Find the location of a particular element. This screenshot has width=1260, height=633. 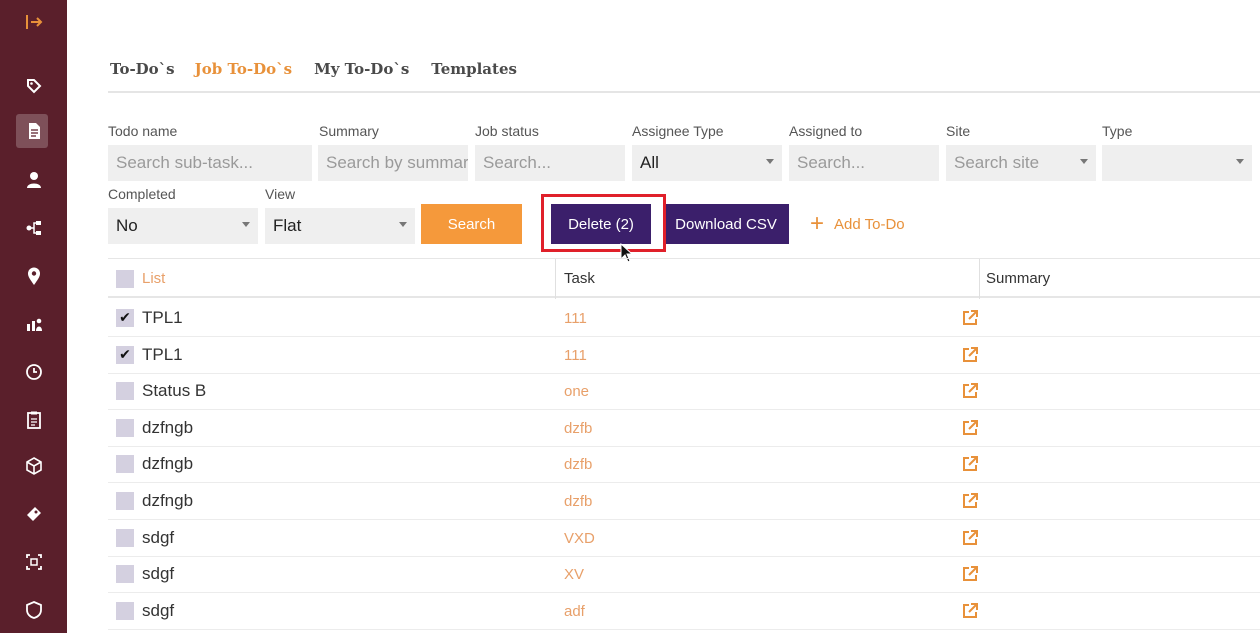

add-todo-button: + Add To-Do is located at coordinates (875, 224).